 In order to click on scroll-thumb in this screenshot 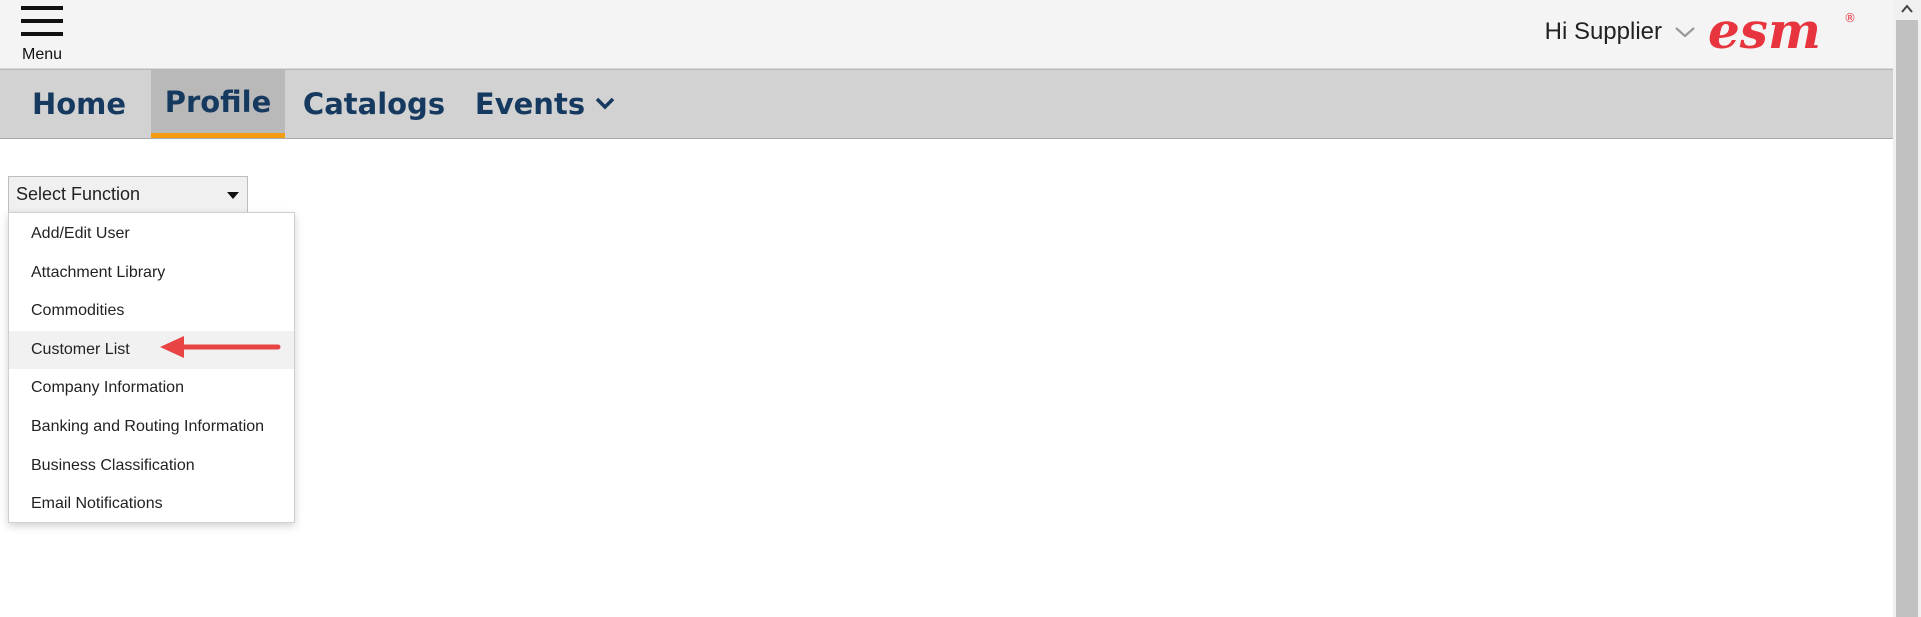, I will do `click(1907, 318)`.